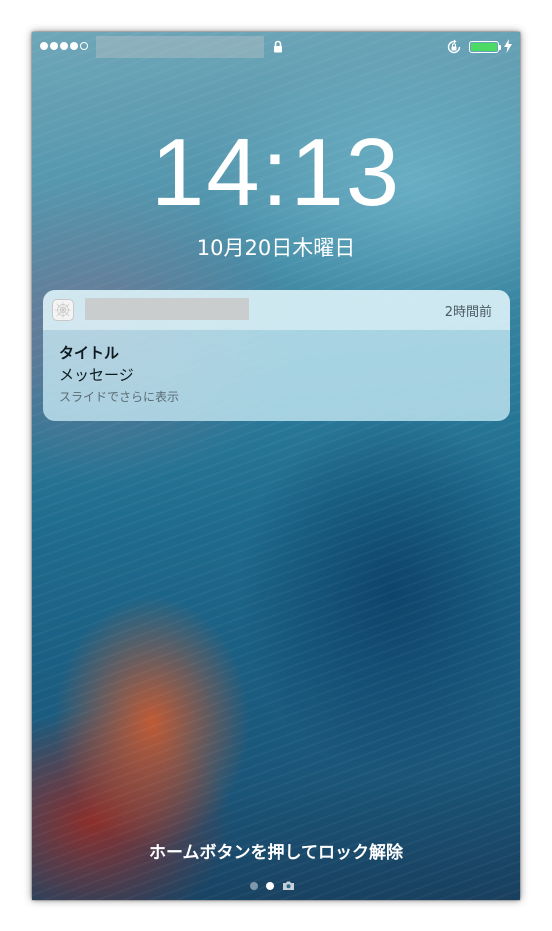  I want to click on status-bar, so click(276, 46).